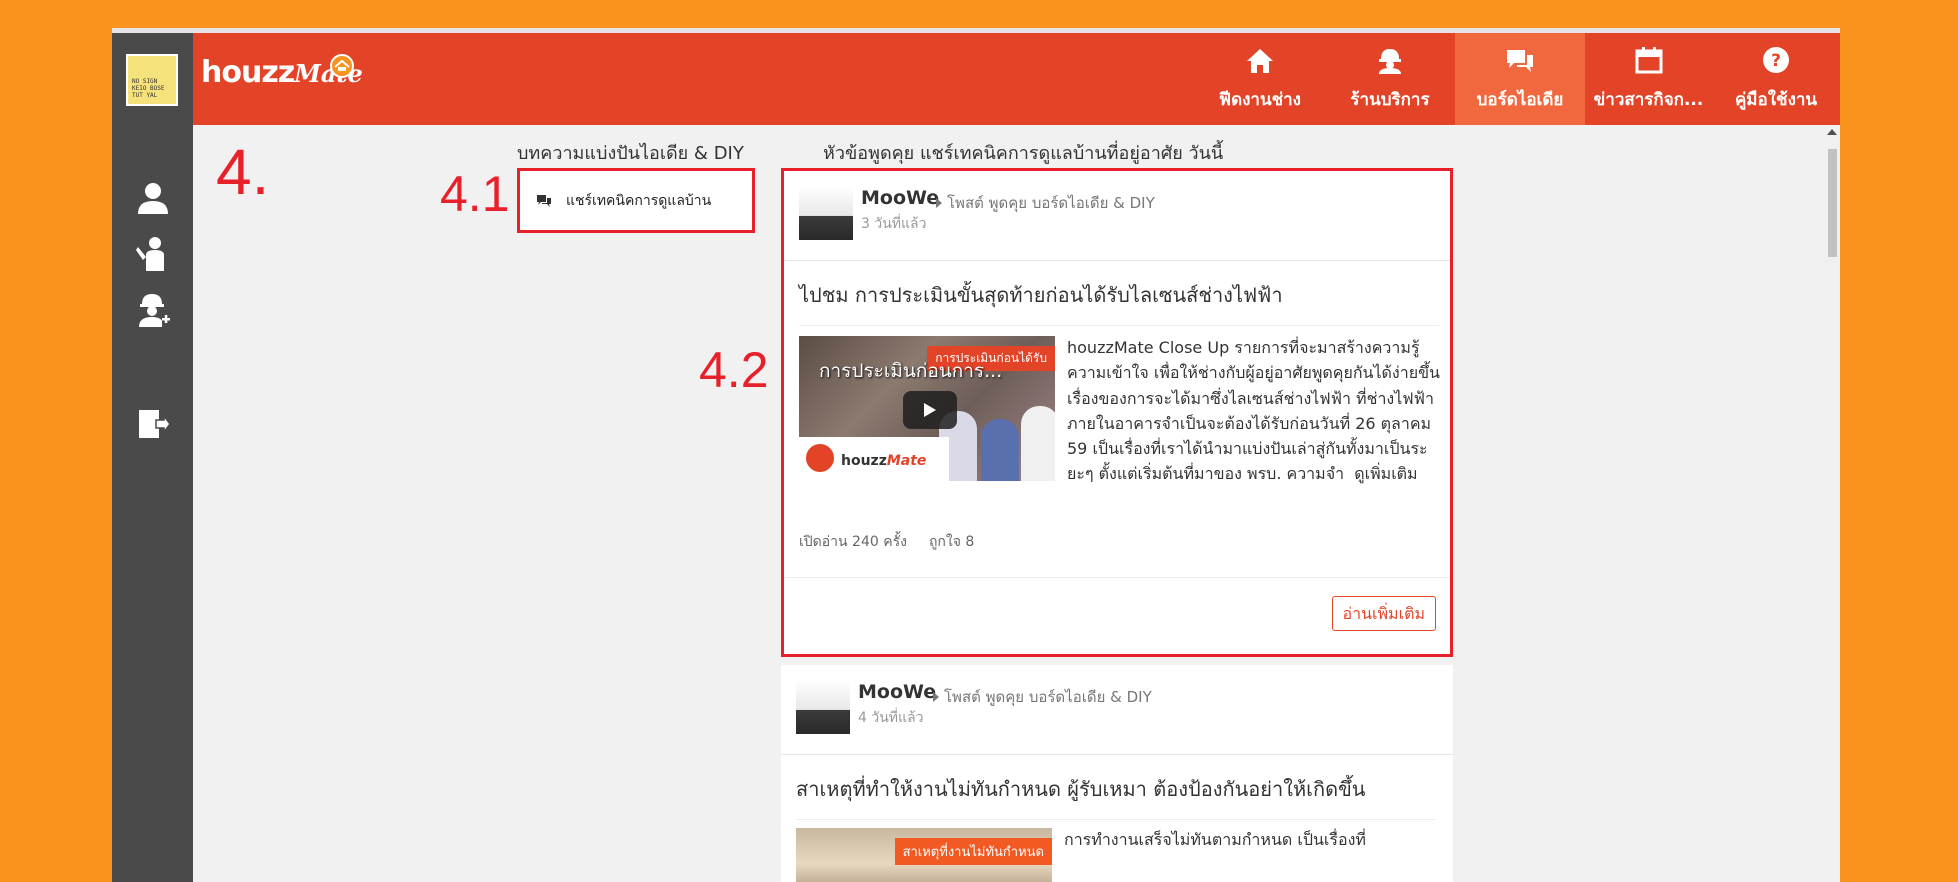 Image resolution: width=1958 pixels, height=882 pixels. I want to click on read-more-button: อ่านเพิ่มเติม, so click(1383, 613).